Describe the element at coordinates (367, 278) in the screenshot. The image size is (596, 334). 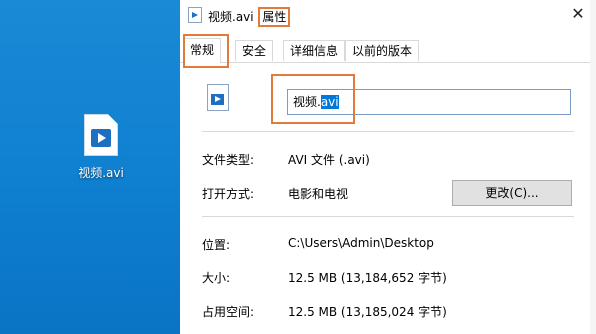
I see `size-value: 12.5 MB (13,184,652 字节)` at that location.